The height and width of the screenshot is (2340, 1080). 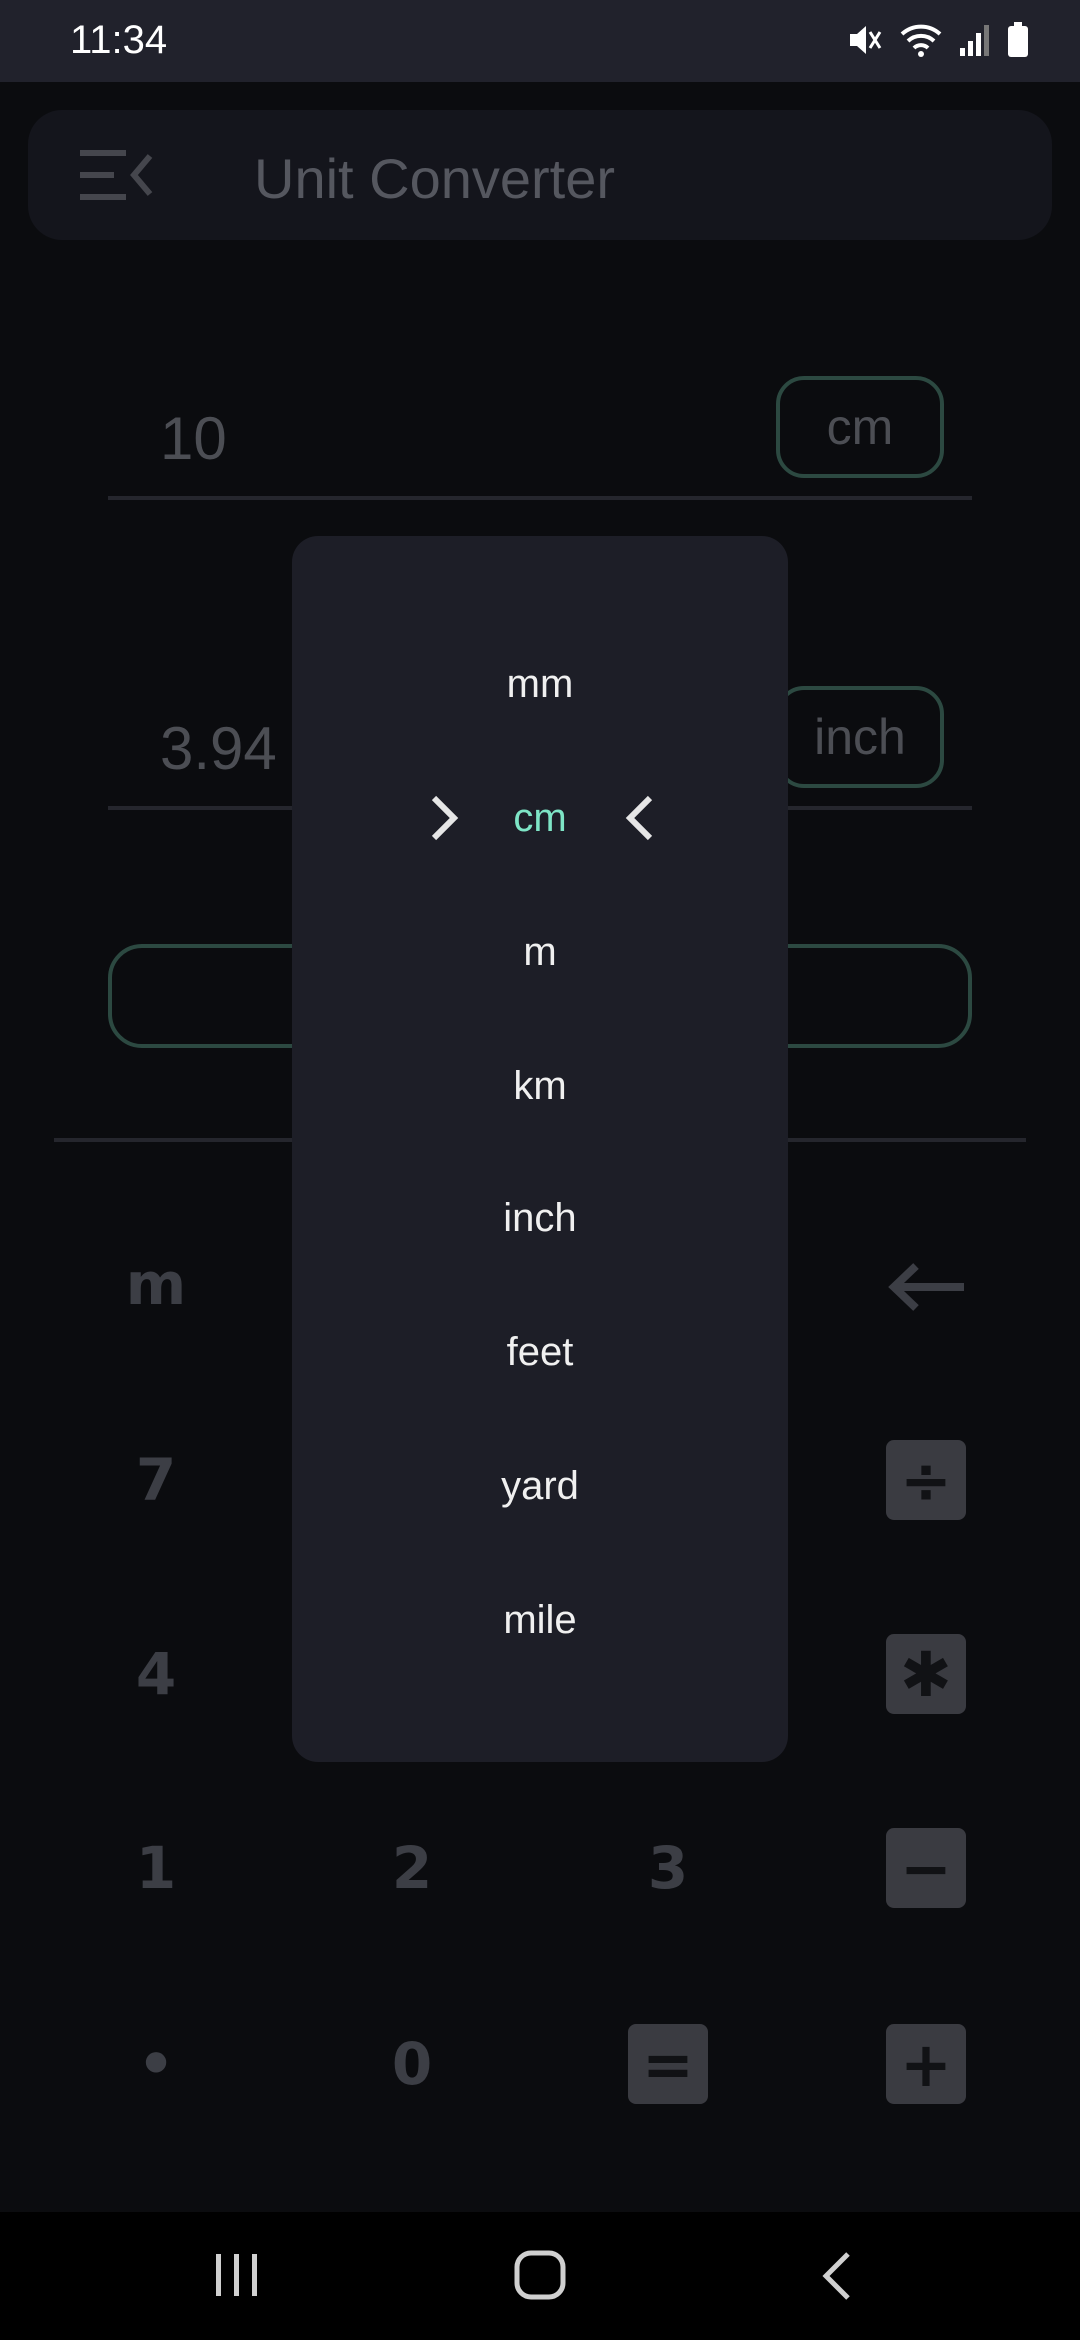 I want to click on unit-option-mm: mm, so click(x=540, y=684).